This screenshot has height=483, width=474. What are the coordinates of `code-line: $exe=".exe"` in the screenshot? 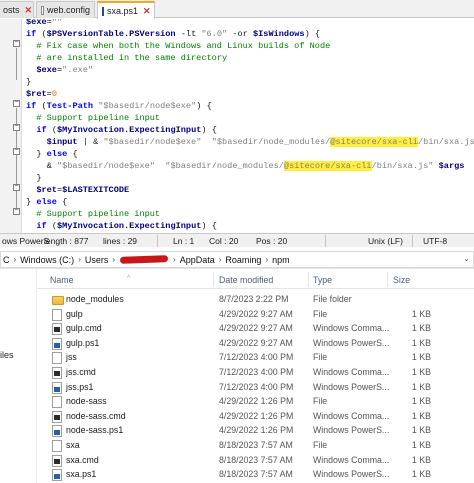 It's located at (59, 70).